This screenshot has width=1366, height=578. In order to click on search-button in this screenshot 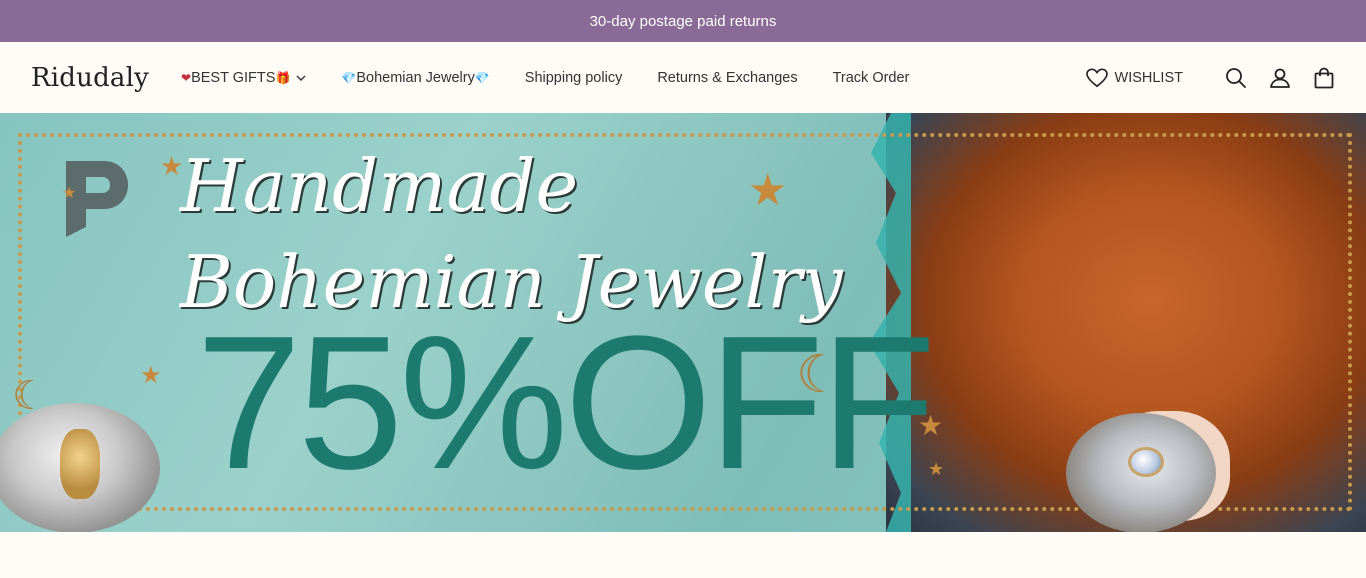, I will do `click(1236, 78)`.